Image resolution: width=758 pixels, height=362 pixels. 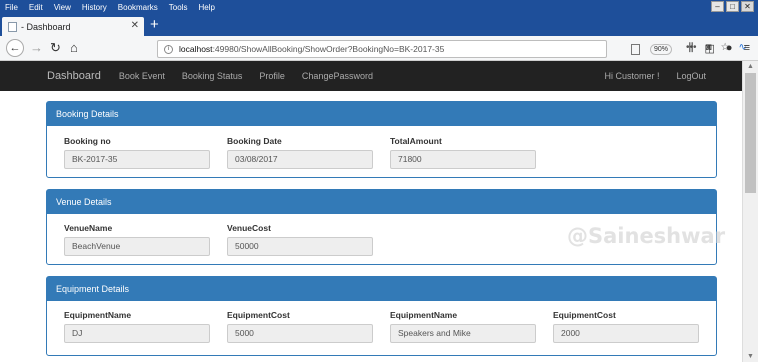 I want to click on nav-profile: Profile, so click(x=272, y=76).